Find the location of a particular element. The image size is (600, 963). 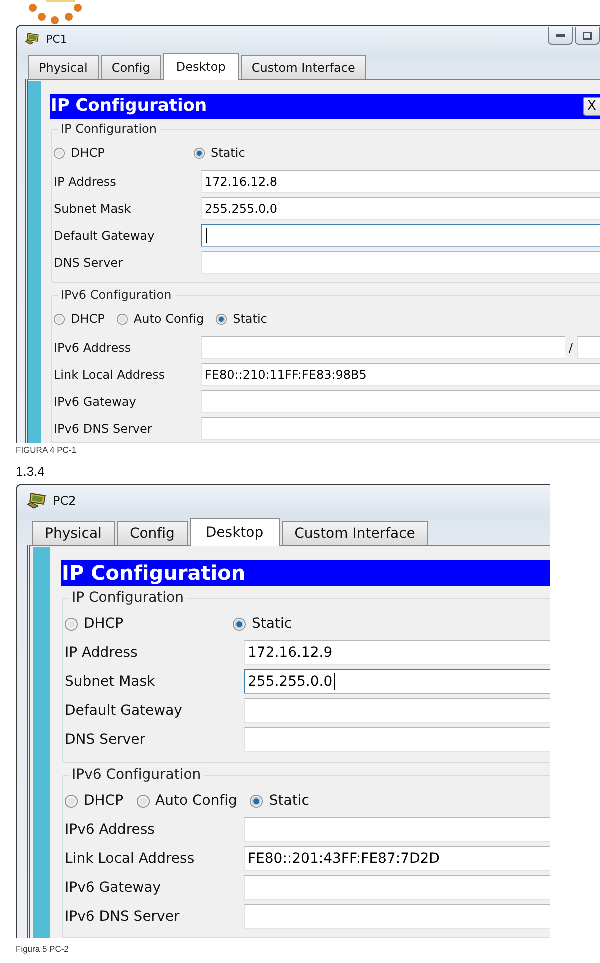

window-title: PC1 is located at coordinates (57, 39).